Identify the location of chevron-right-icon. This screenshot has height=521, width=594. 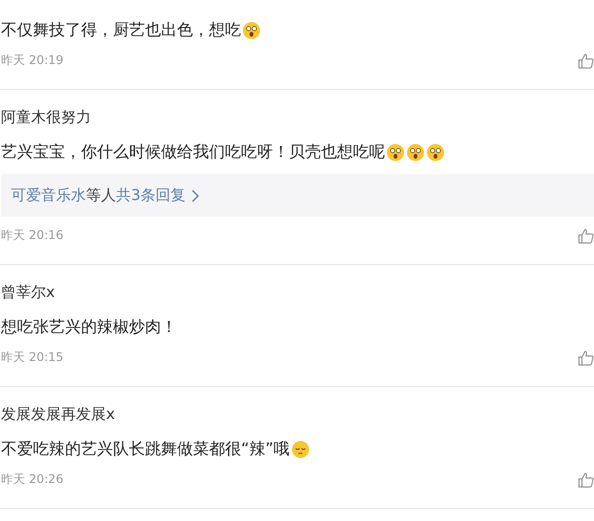
(195, 195).